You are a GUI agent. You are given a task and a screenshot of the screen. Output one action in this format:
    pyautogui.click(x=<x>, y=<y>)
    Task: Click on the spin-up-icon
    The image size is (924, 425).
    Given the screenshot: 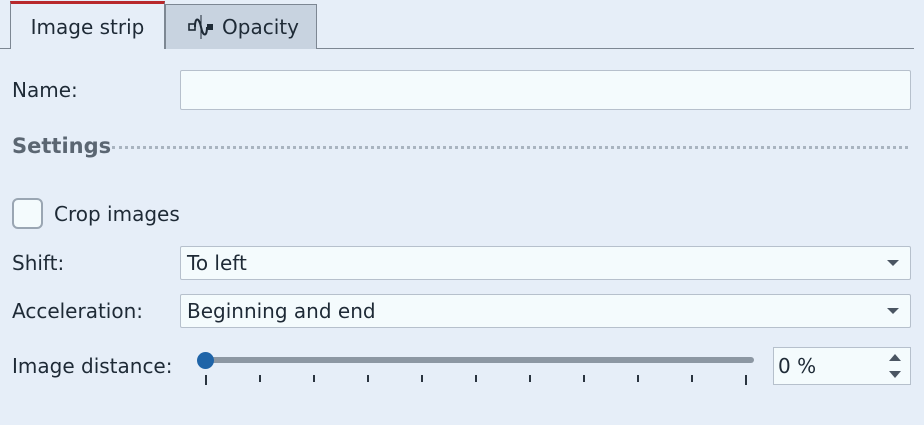 What is the action you would take?
    pyautogui.click(x=895, y=357)
    